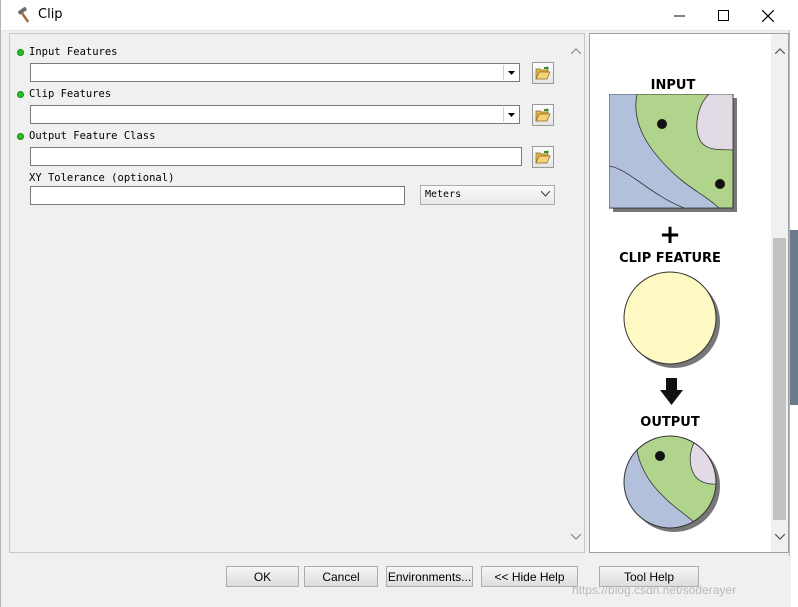  I want to click on input-features-browse-button, so click(543, 73).